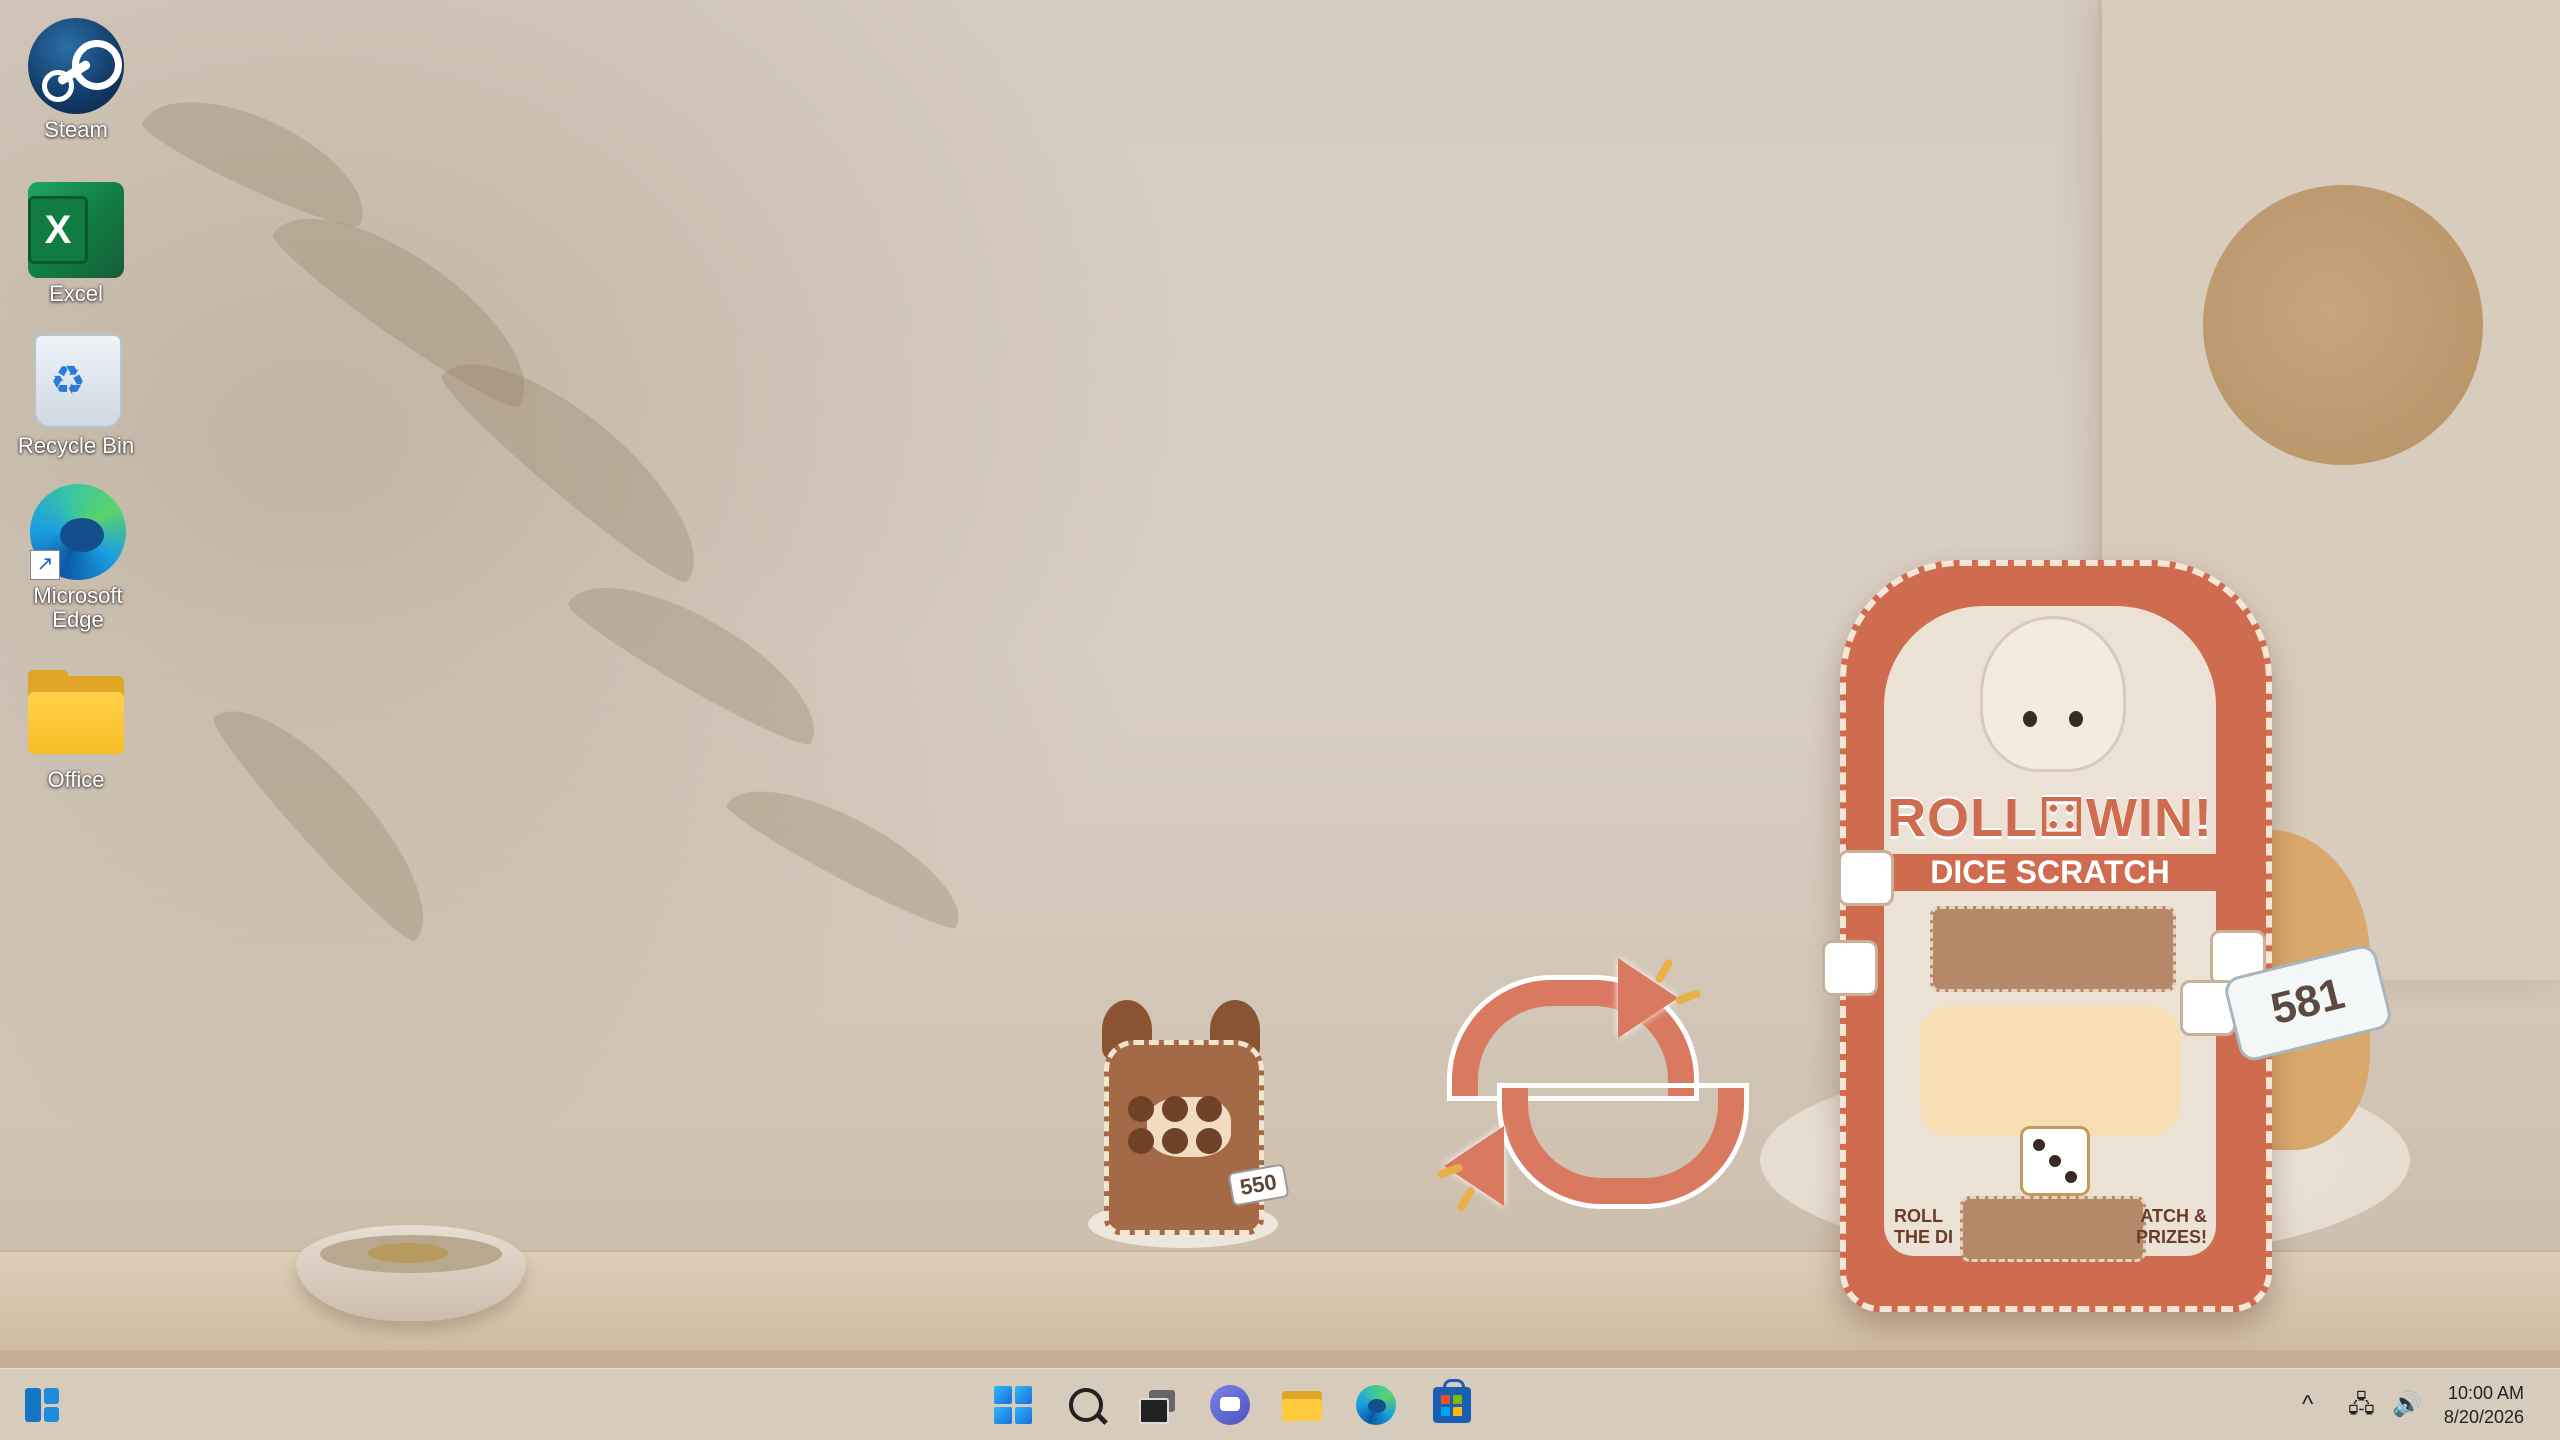  Describe the element at coordinates (76, 716) in the screenshot. I see `folder-icon` at that location.